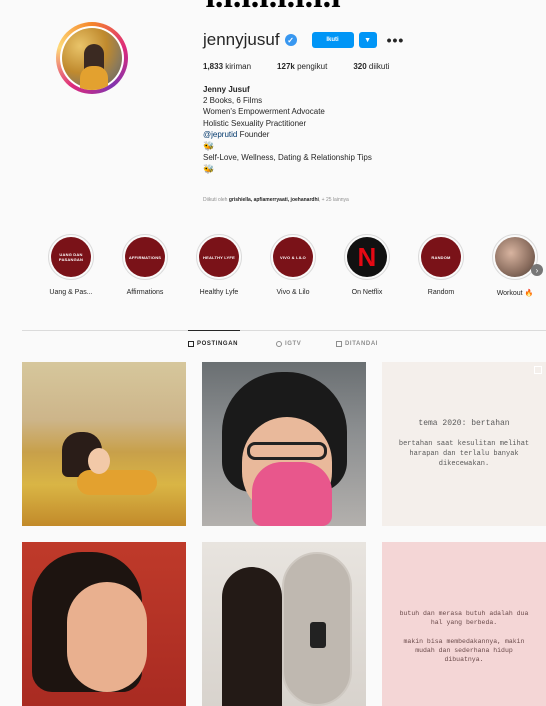 This screenshot has width=546, height=706. I want to click on verified-badge-icon: ✓, so click(290, 40).